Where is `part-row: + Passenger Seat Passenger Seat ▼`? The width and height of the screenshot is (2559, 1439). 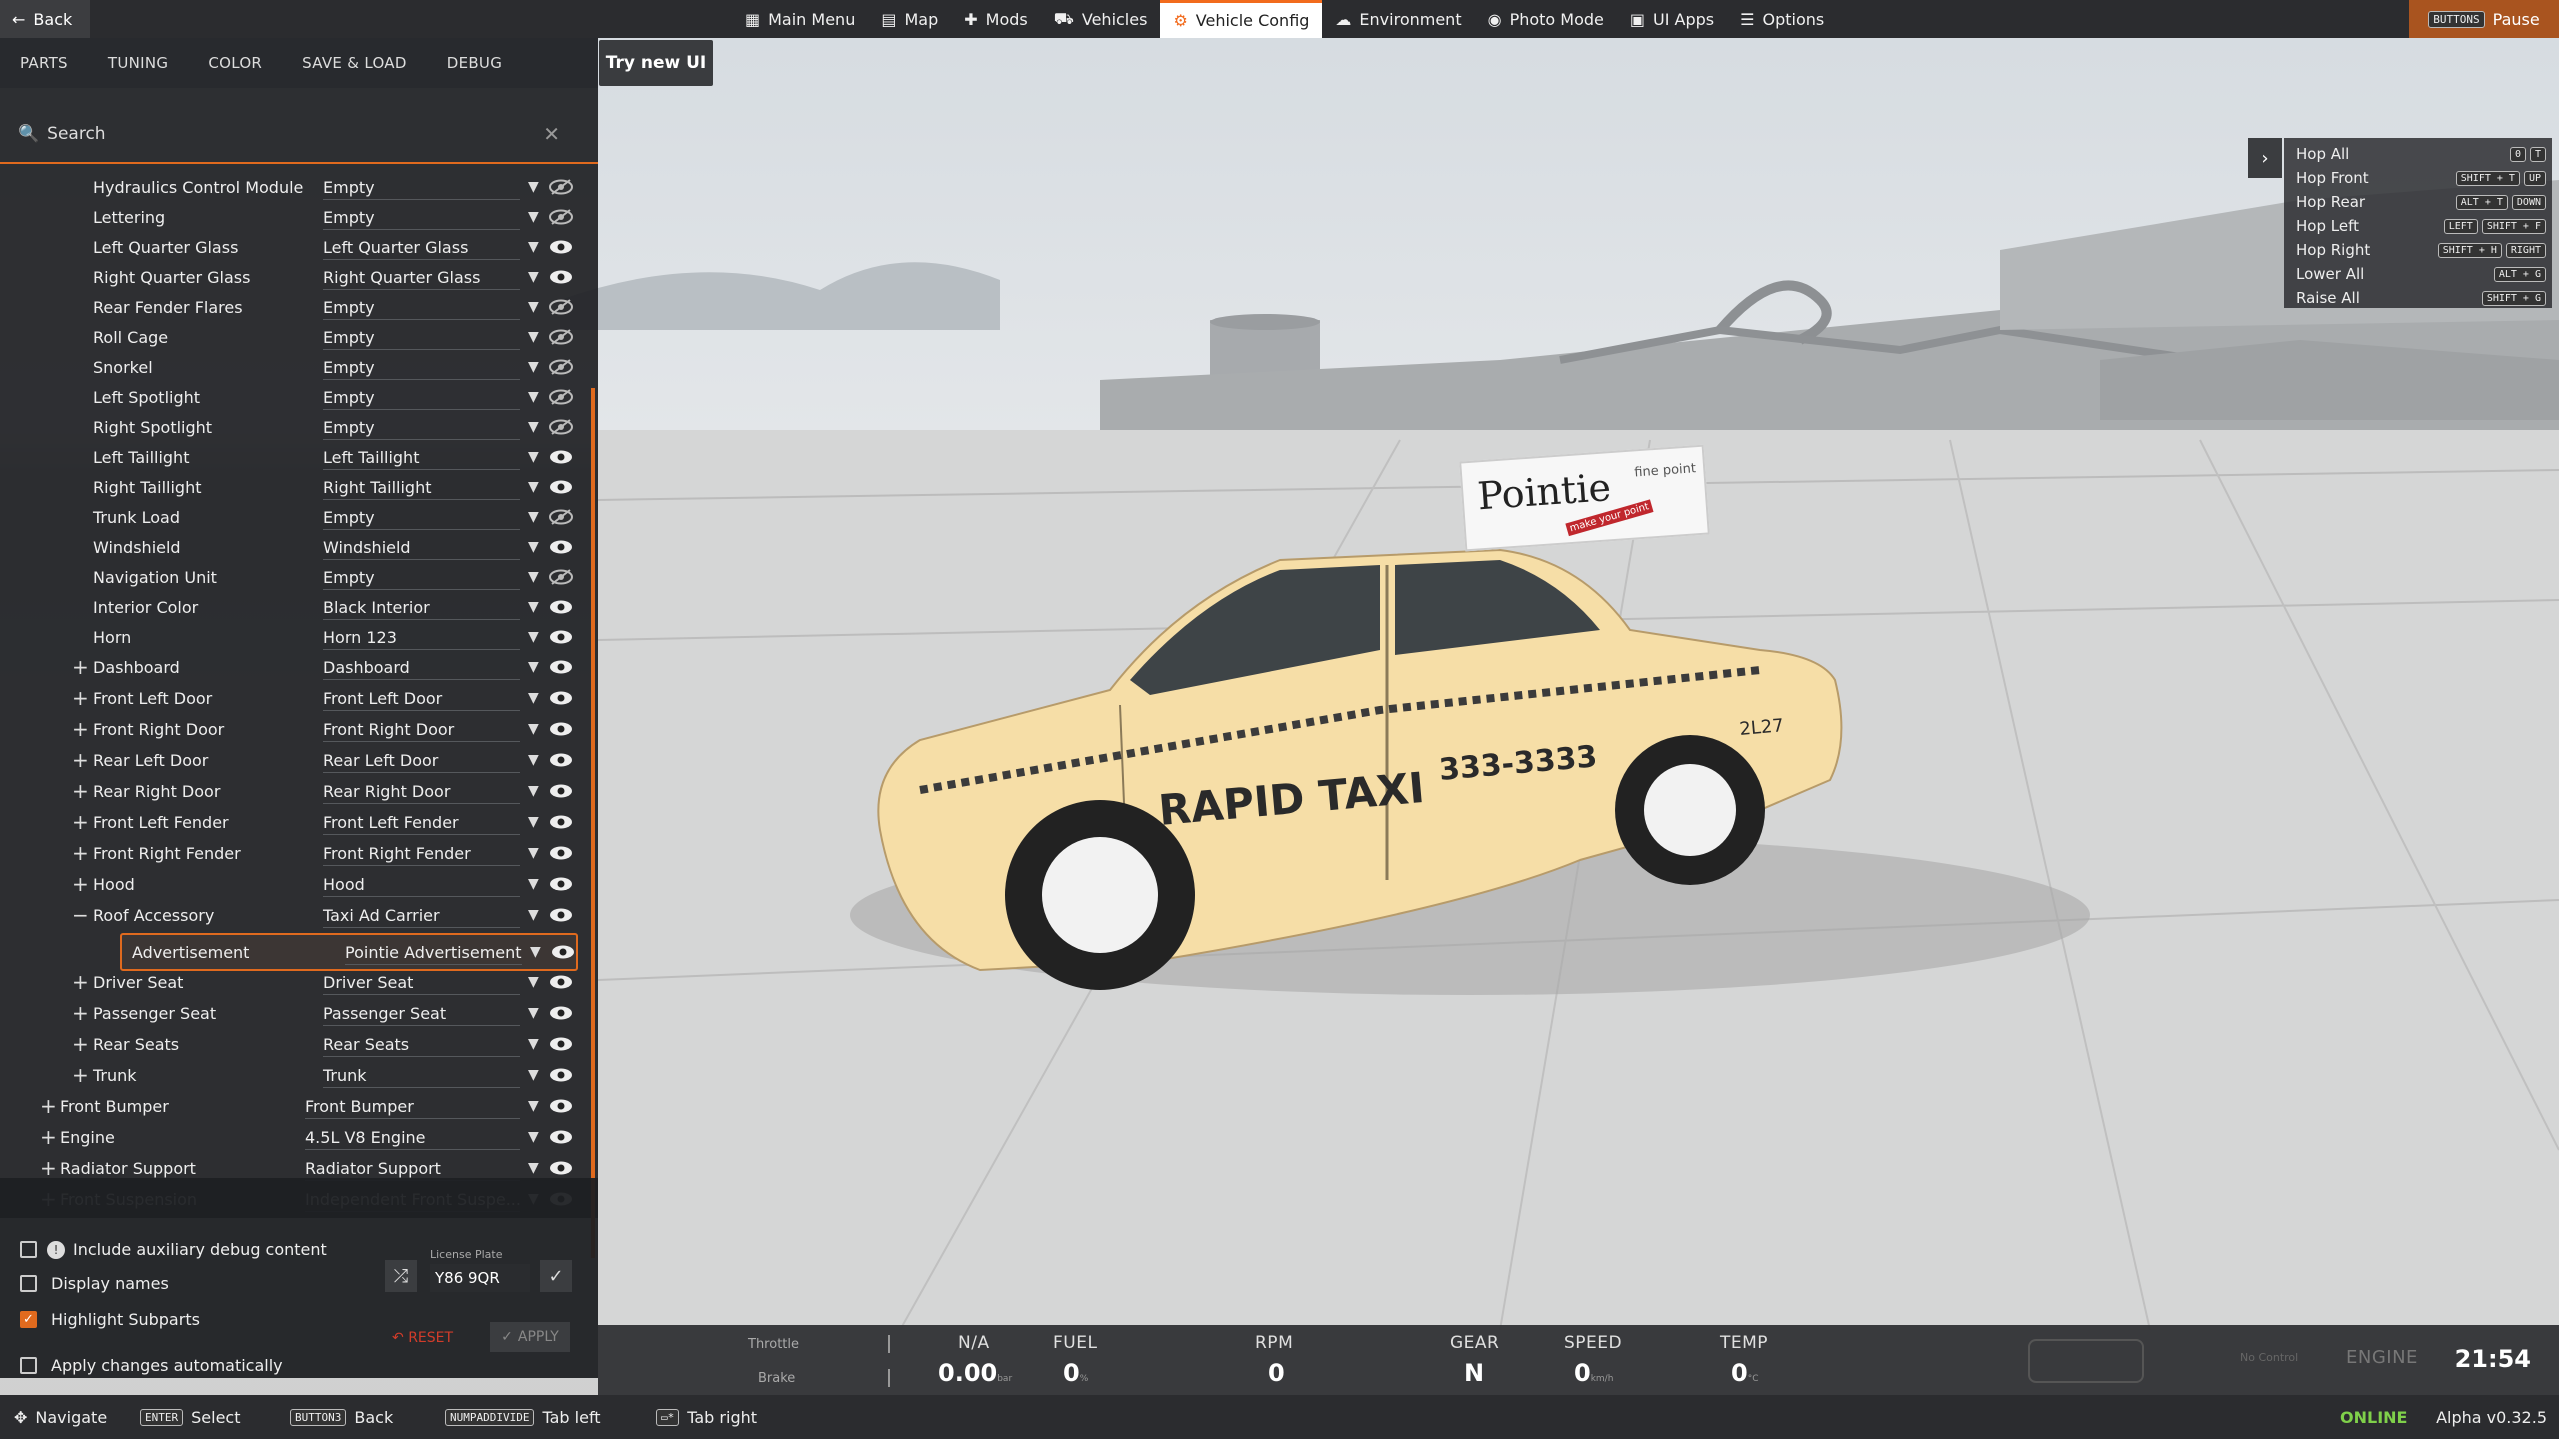 part-row: + Passenger Seat Passenger Seat ▼ is located at coordinates (292, 1013).